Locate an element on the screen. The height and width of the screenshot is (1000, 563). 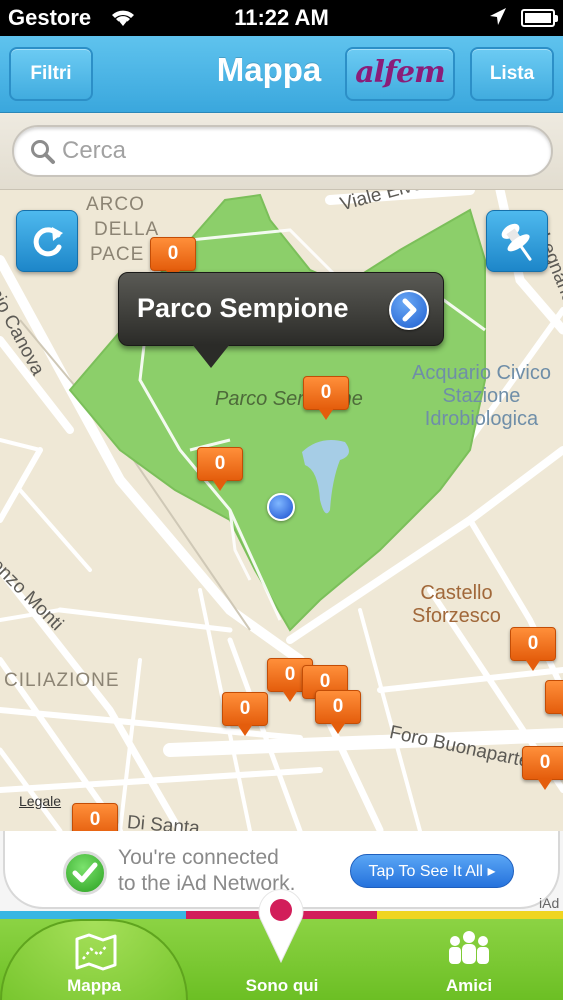
filters-button: Filtri is located at coordinates (51, 74).